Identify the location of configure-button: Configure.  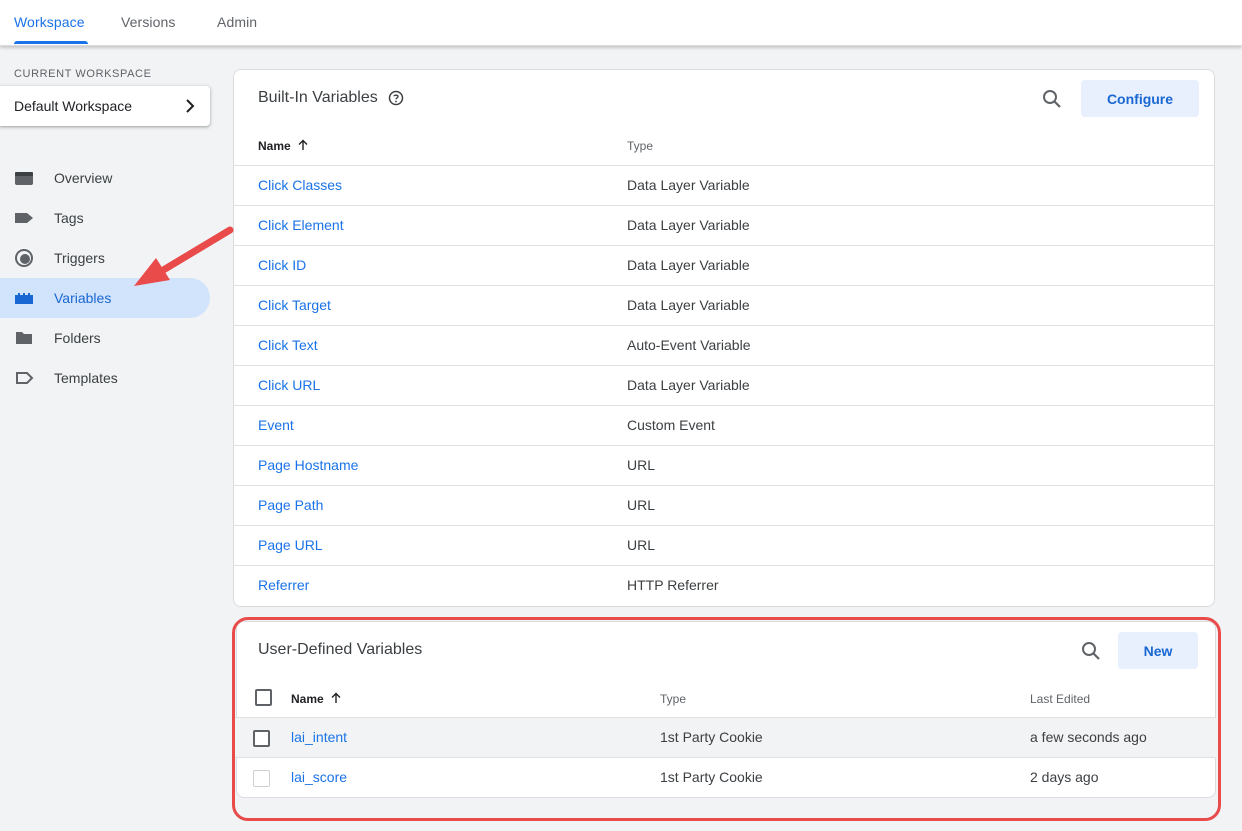
(1140, 98).